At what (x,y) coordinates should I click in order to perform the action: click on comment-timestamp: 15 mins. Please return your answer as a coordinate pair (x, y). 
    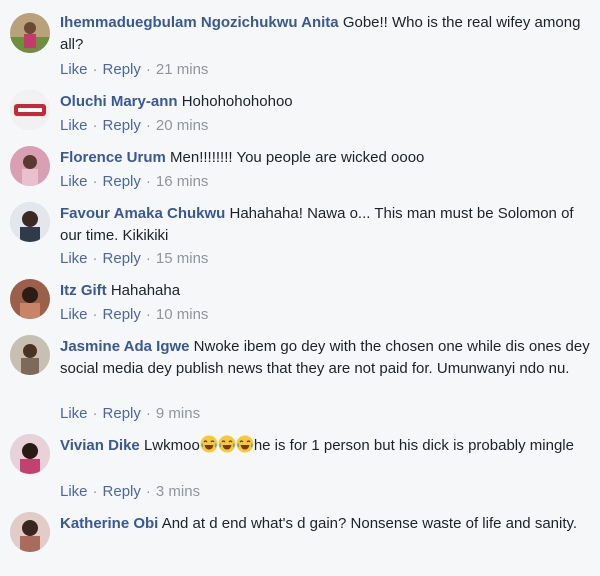
    Looking at the image, I should click on (182, 258).